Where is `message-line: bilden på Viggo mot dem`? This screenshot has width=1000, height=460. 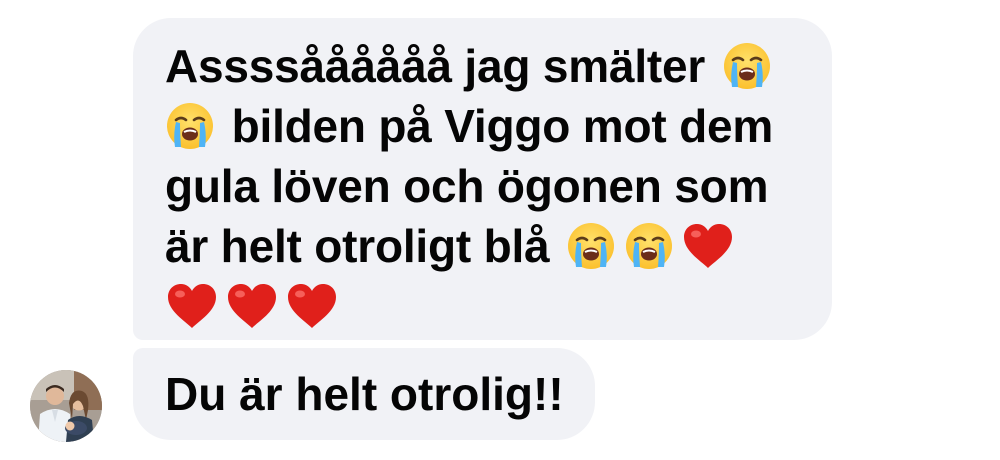 message-line: bilden på Viggo mot dem is located at coordinates (483, 126).